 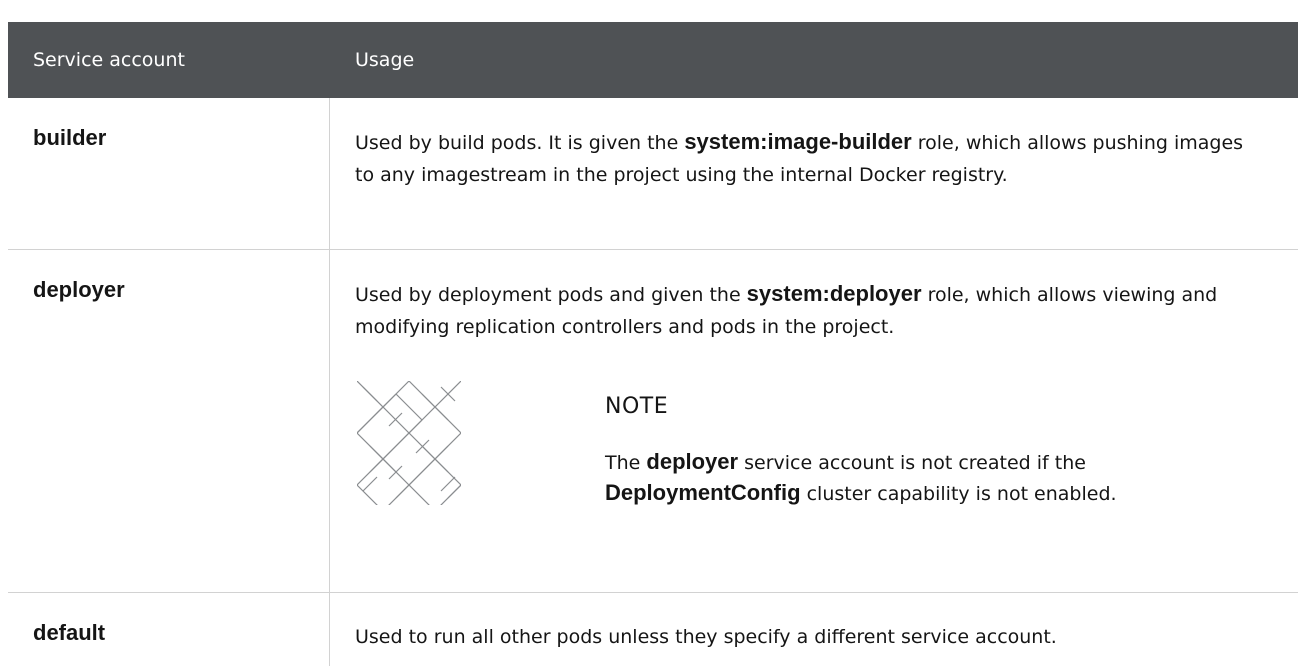 What do you see at coordinates (109, 60) in the screenshot?
I see `column-header-service-account: Service account` at bounding box center [109, 60].